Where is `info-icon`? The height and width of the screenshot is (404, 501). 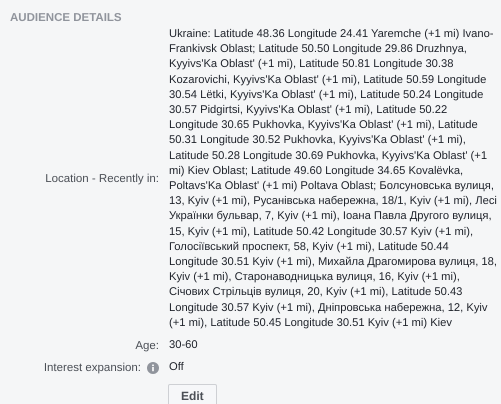
info-icon is located at coordinates (153, 368).